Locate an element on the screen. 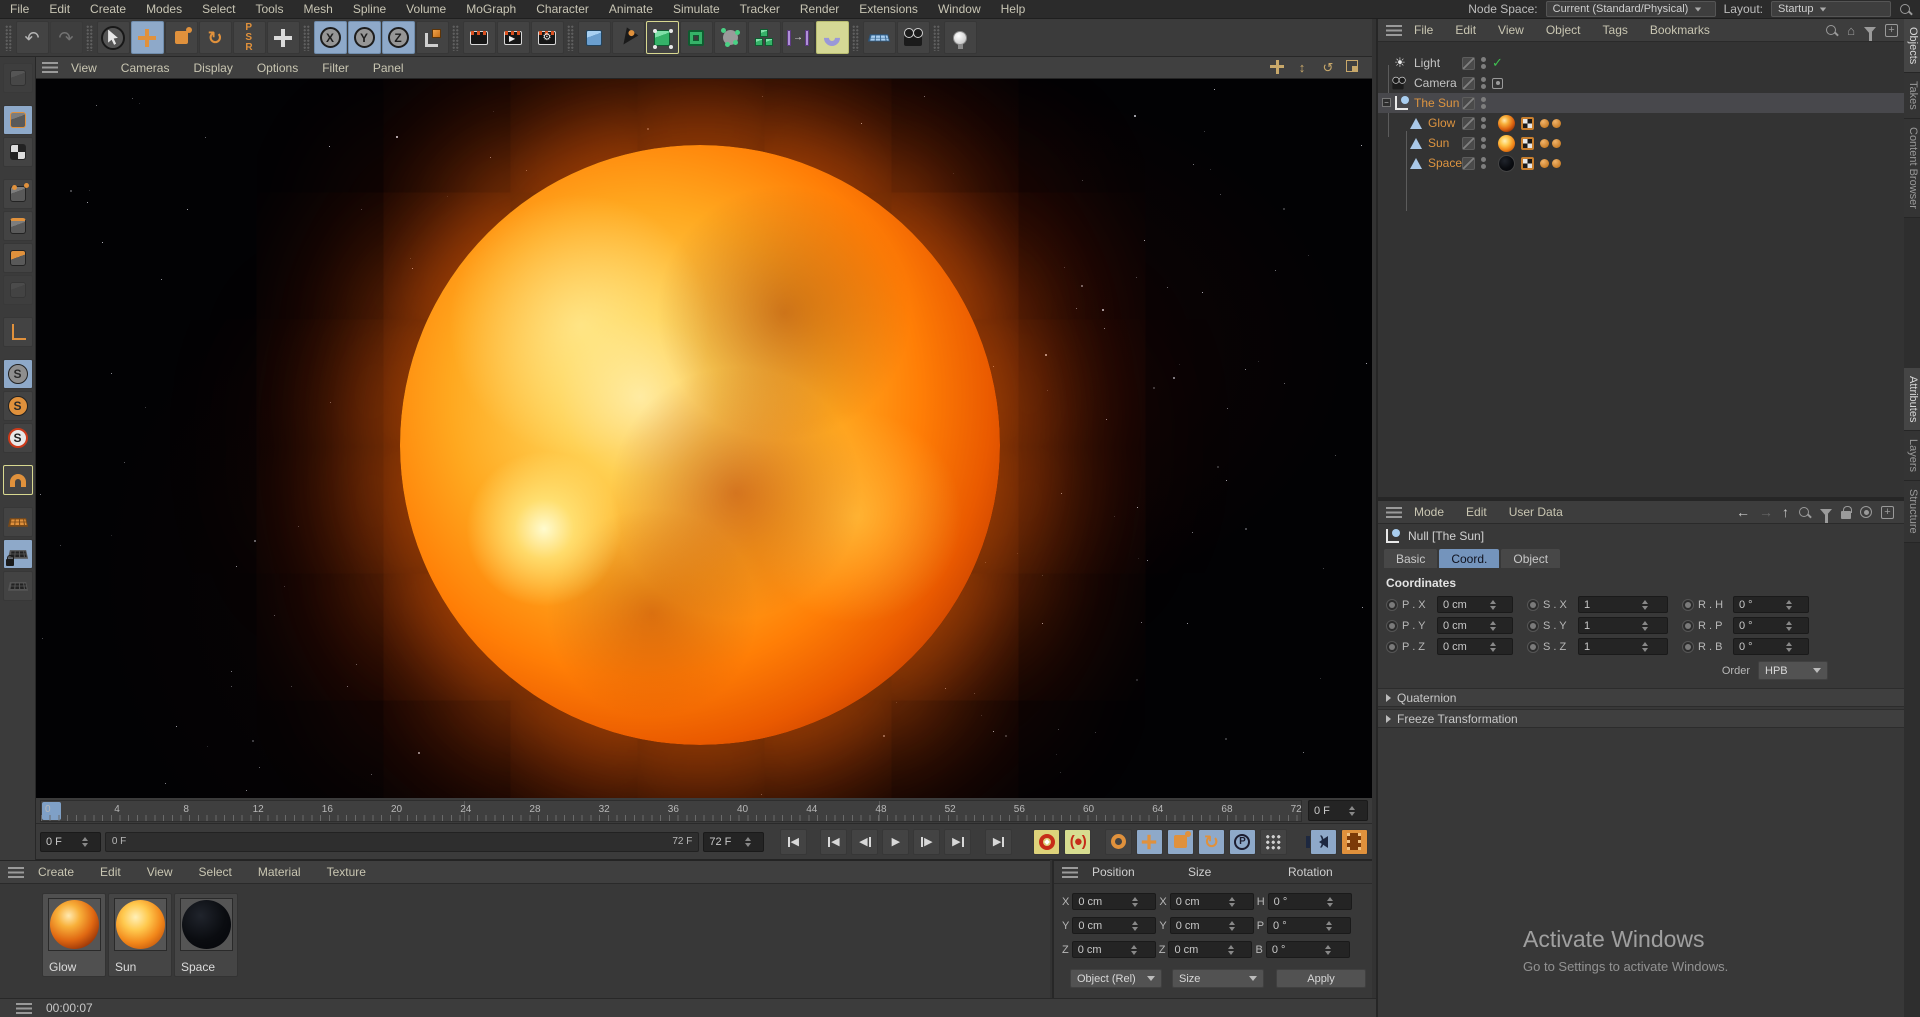  vtab-structure: Structure is located at coordinates (1912, 512).